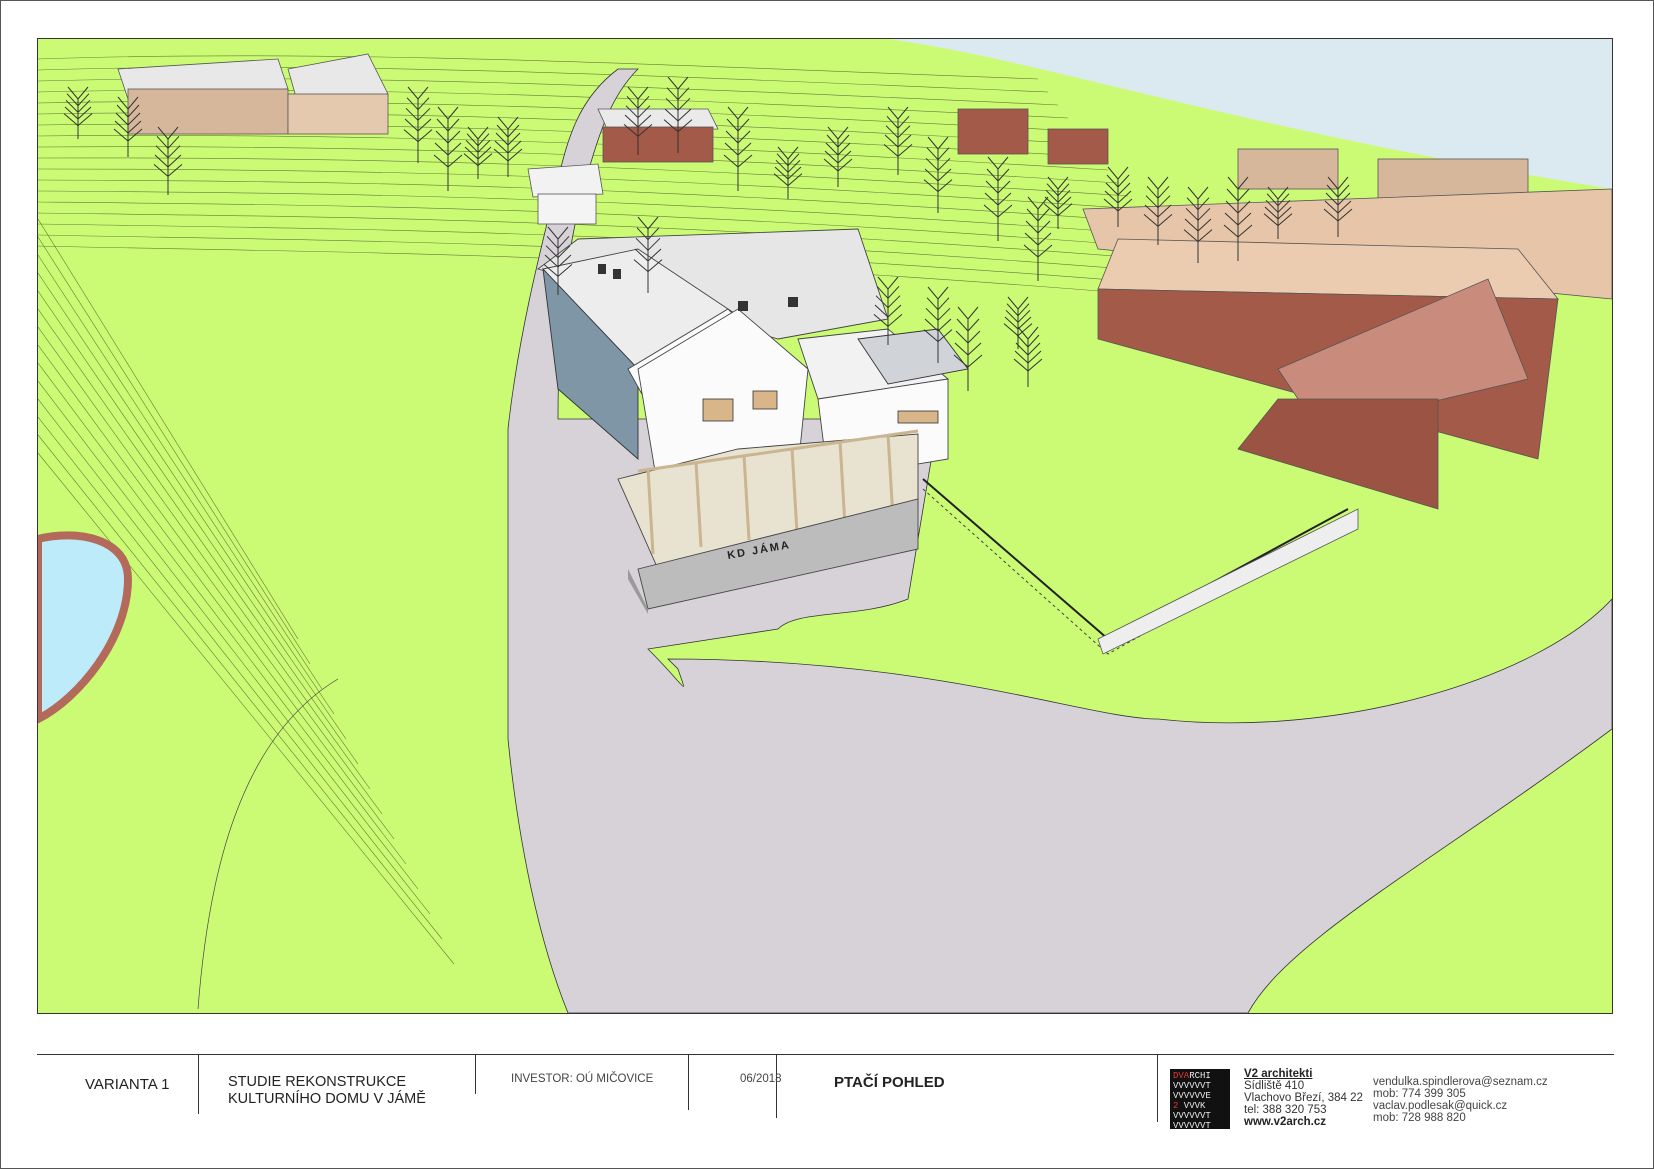 The image size is (1654, 1169). What do you see at coordinates (889, 1082) in the screenshot?
I see `view-title: PTAČÍ POHLED` at bounding box center [889, 1082].